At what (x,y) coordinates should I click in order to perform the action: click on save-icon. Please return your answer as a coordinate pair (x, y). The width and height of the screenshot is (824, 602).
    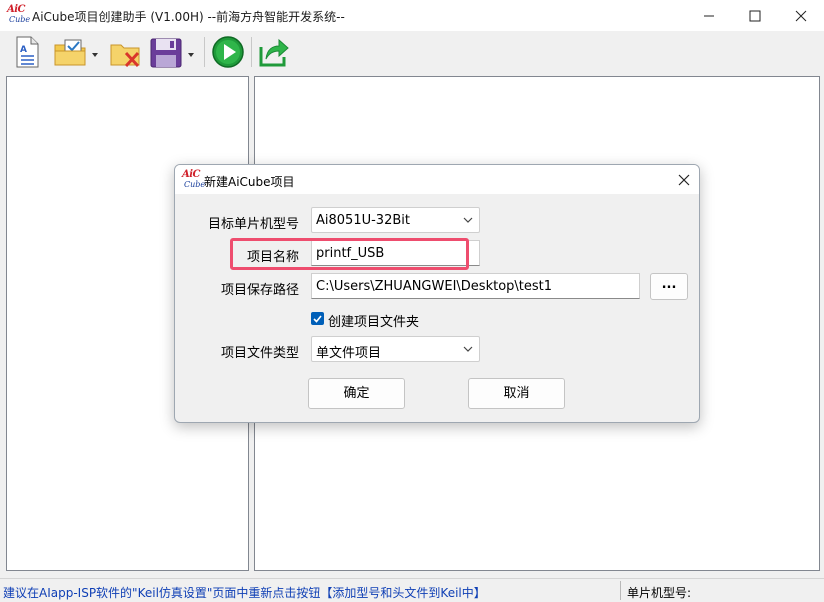
    Looking at the image, I should click on (172, 53).